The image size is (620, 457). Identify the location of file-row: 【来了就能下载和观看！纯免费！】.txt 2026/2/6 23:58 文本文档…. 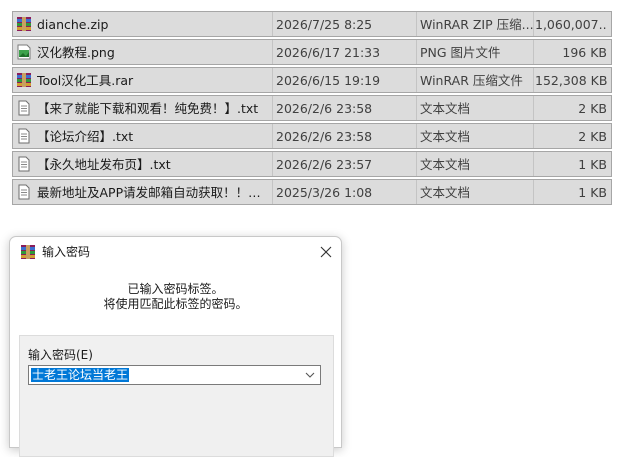
(312, 108).